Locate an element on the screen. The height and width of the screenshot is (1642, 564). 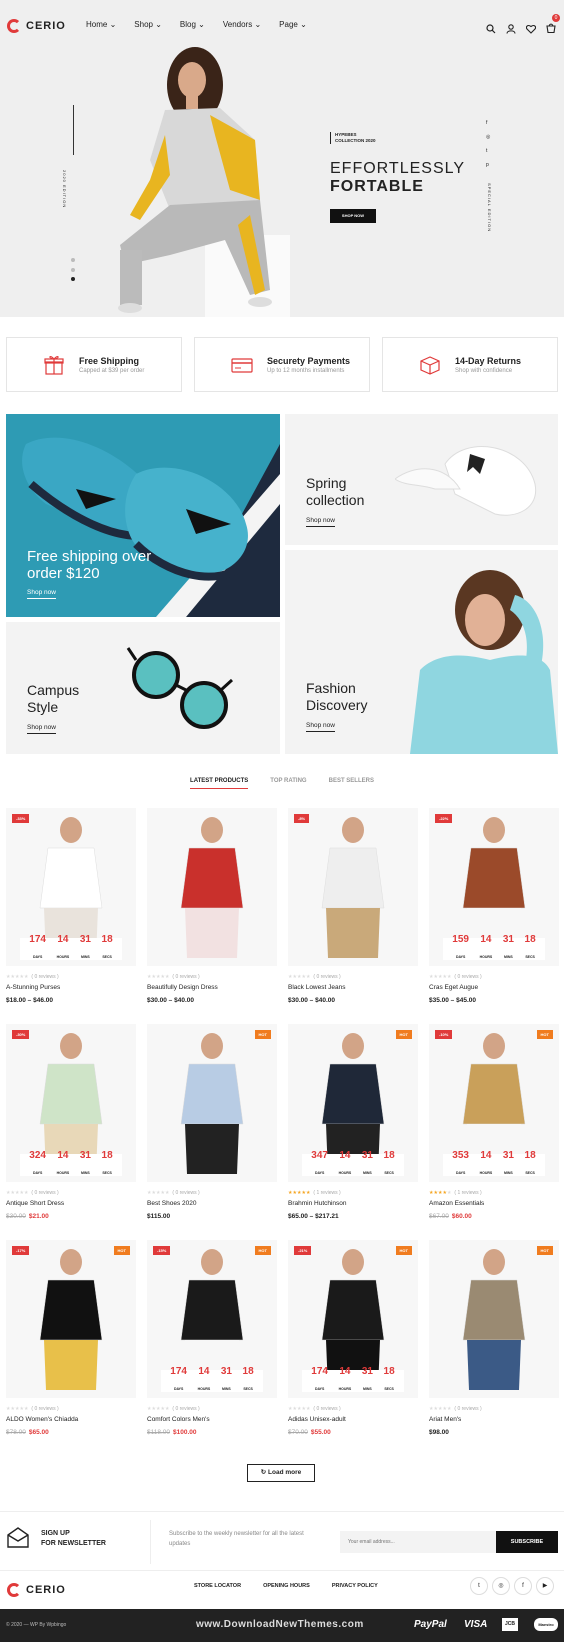
nav-item-page: Page ⌄ is located at coordinates (293, 24).